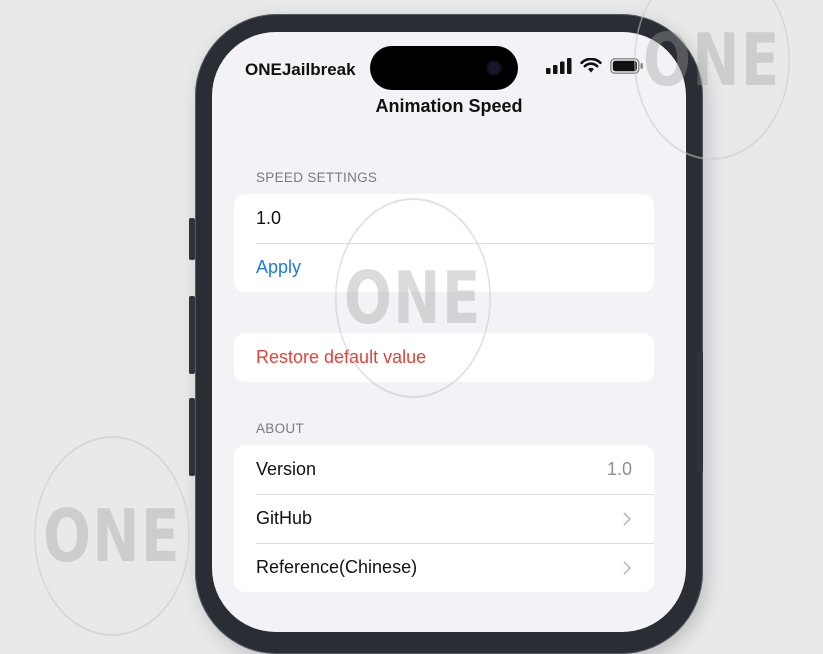 The height and width of the screenshot is (654, 823). I want to click on about-group: Version 1.0 GitHub Reference(Chinese), so click(444, 518).